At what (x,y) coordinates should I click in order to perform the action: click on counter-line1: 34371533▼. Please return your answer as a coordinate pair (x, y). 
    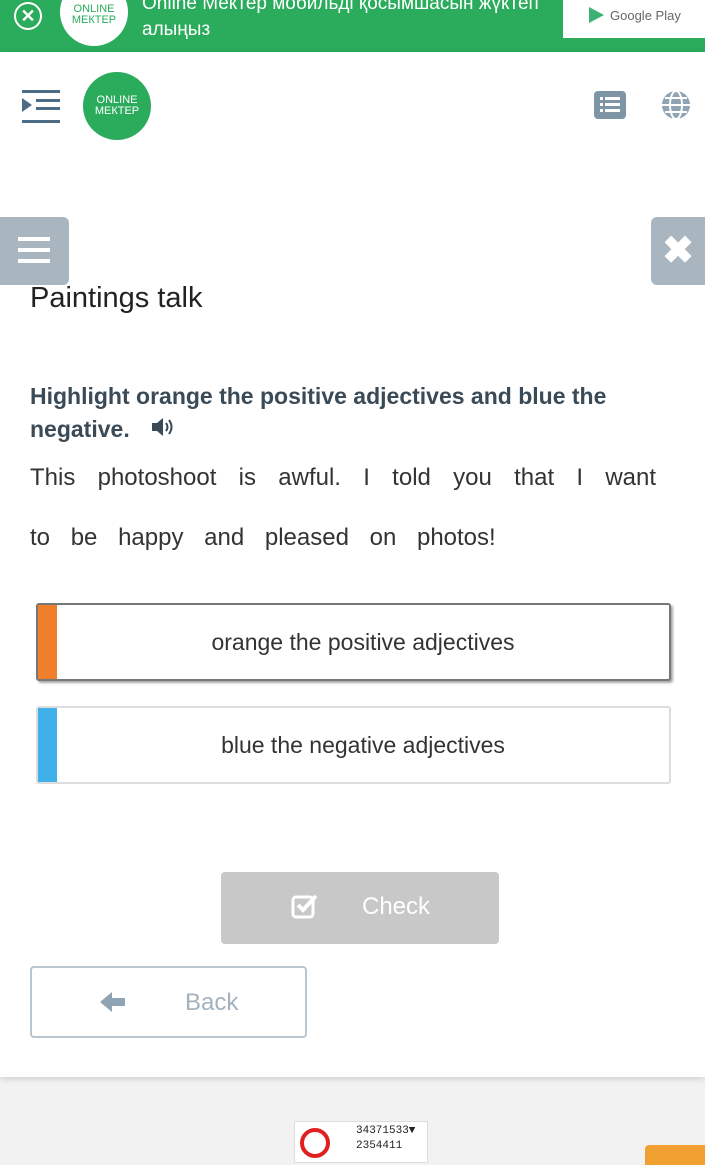
    Looking at the image, I should click on (386, 1131).